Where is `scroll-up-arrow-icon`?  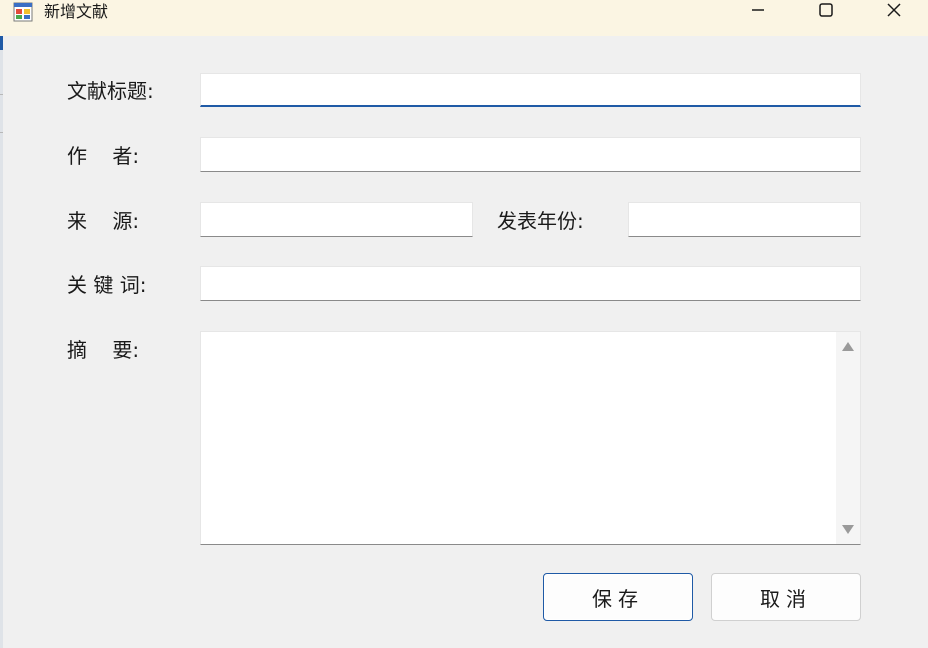 scroll-up-arrow-icon is located at coordinates (848, 346).